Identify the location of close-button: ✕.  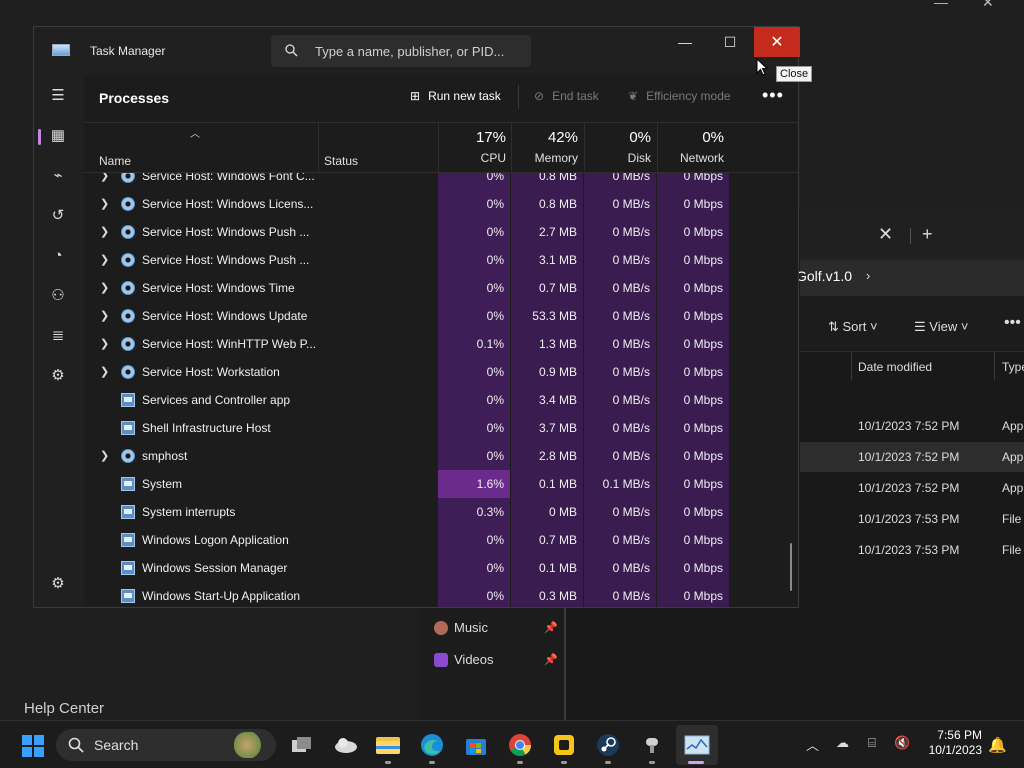
(777, 42).